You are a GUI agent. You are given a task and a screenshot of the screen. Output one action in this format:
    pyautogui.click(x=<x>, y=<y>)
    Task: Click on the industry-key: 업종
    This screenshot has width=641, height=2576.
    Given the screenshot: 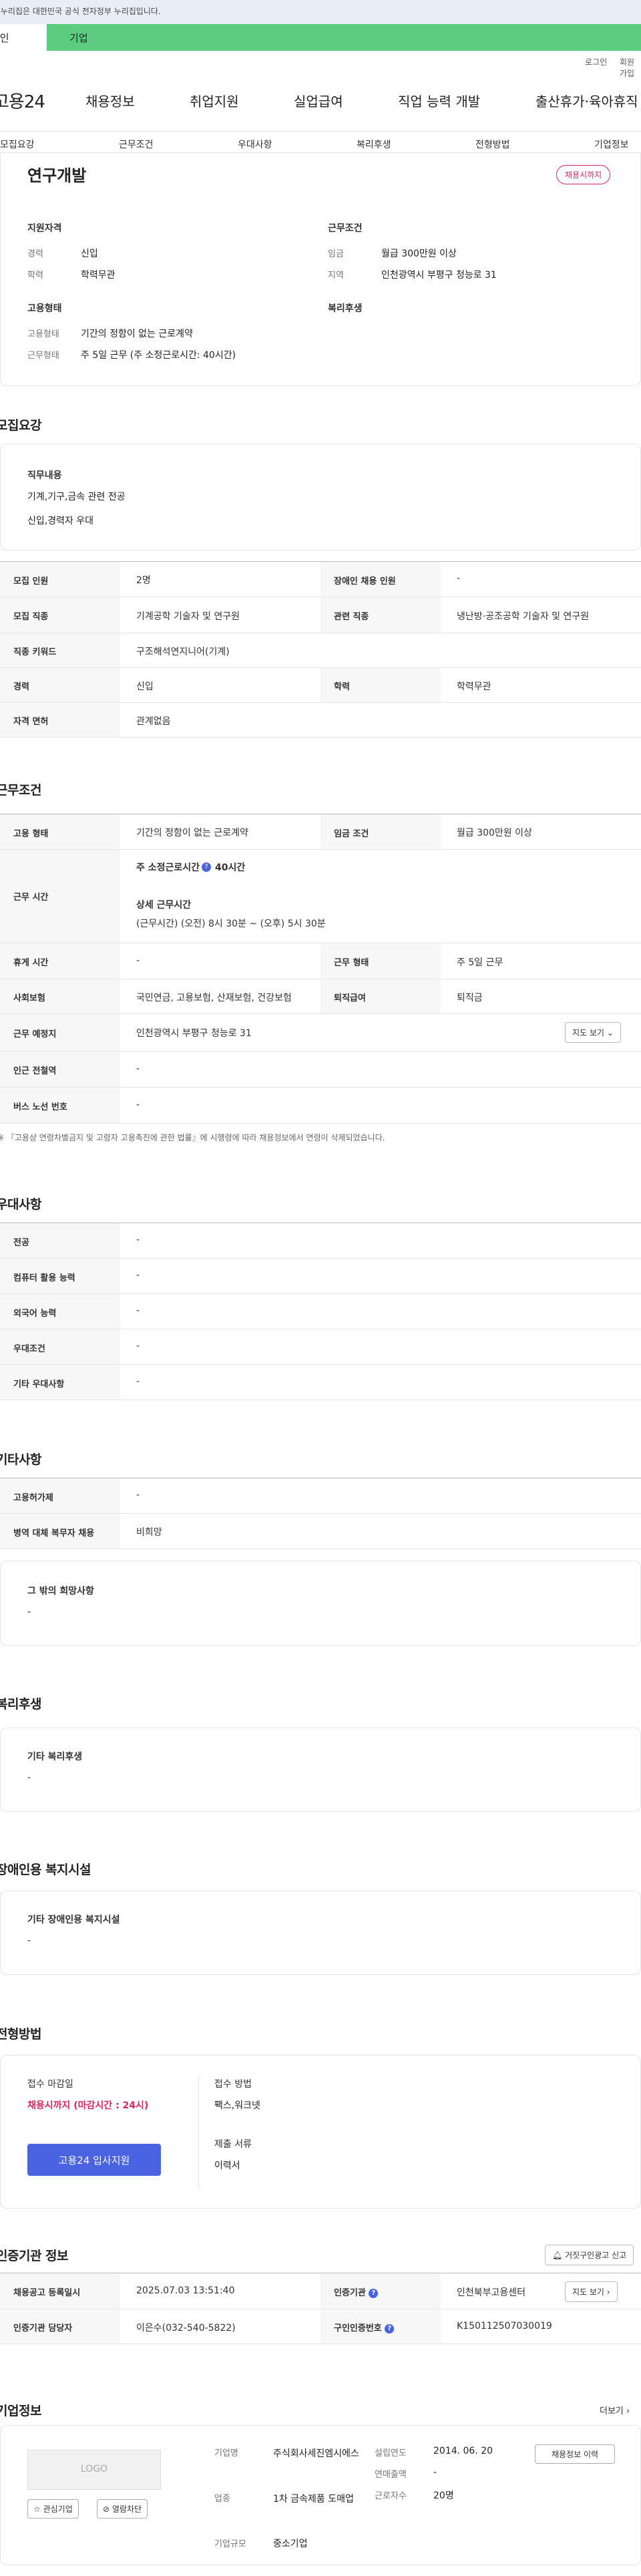 What is the action you would take?
    pyautogui.click(x=222, y=2499)
    